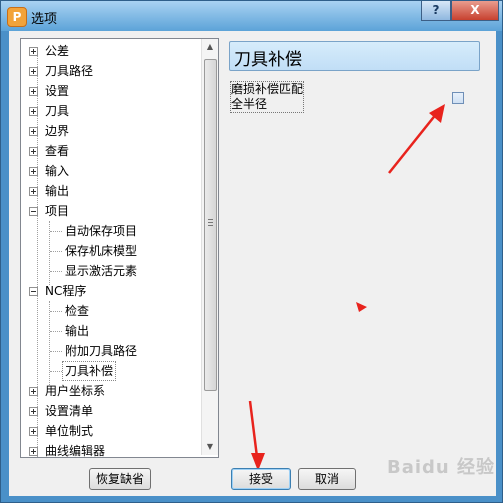 The height and width of the screenshot is (503, 503). Describe the element at coordinates (57, 91) in the screenshot. I see `tree-item-label: 设置` at that location.